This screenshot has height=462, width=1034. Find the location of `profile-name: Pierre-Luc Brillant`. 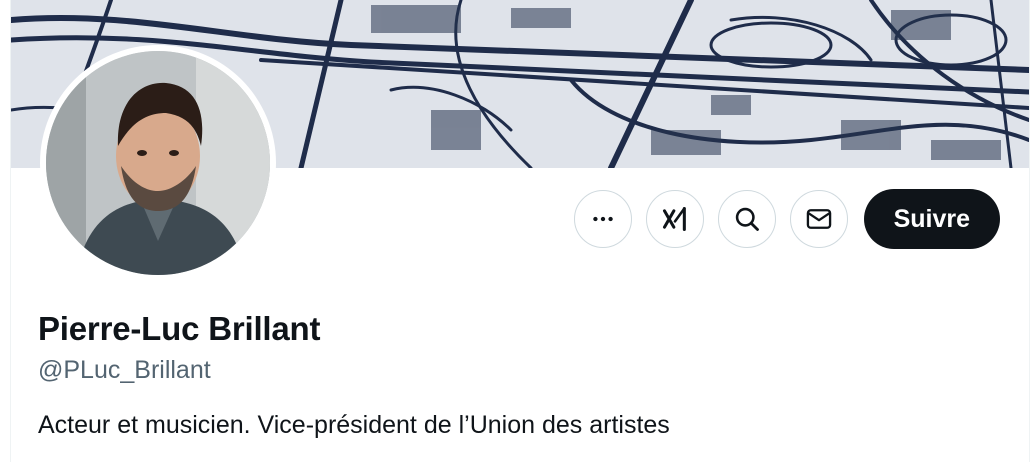

profile-name: Pierre-Luc Brillant is located at coordinates (179, 328).